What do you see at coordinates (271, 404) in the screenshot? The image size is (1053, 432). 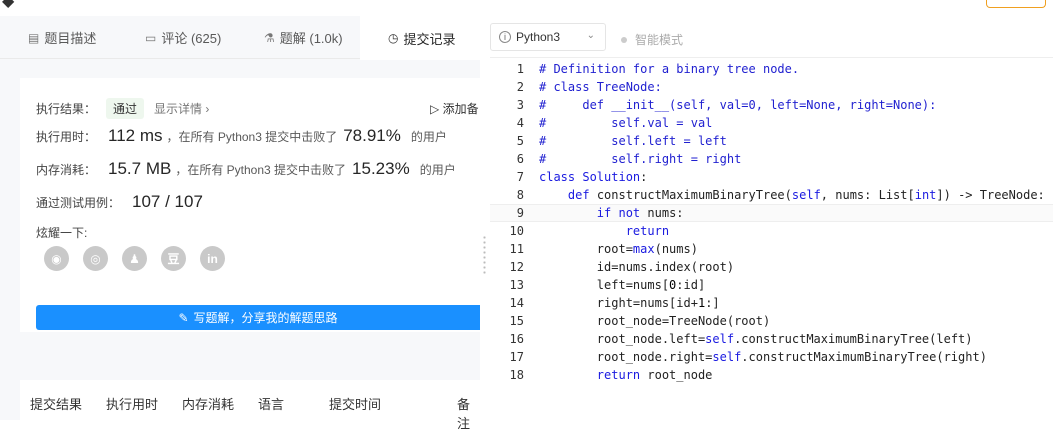 I see `col-language: 语言` at bounding box center [271, 404].